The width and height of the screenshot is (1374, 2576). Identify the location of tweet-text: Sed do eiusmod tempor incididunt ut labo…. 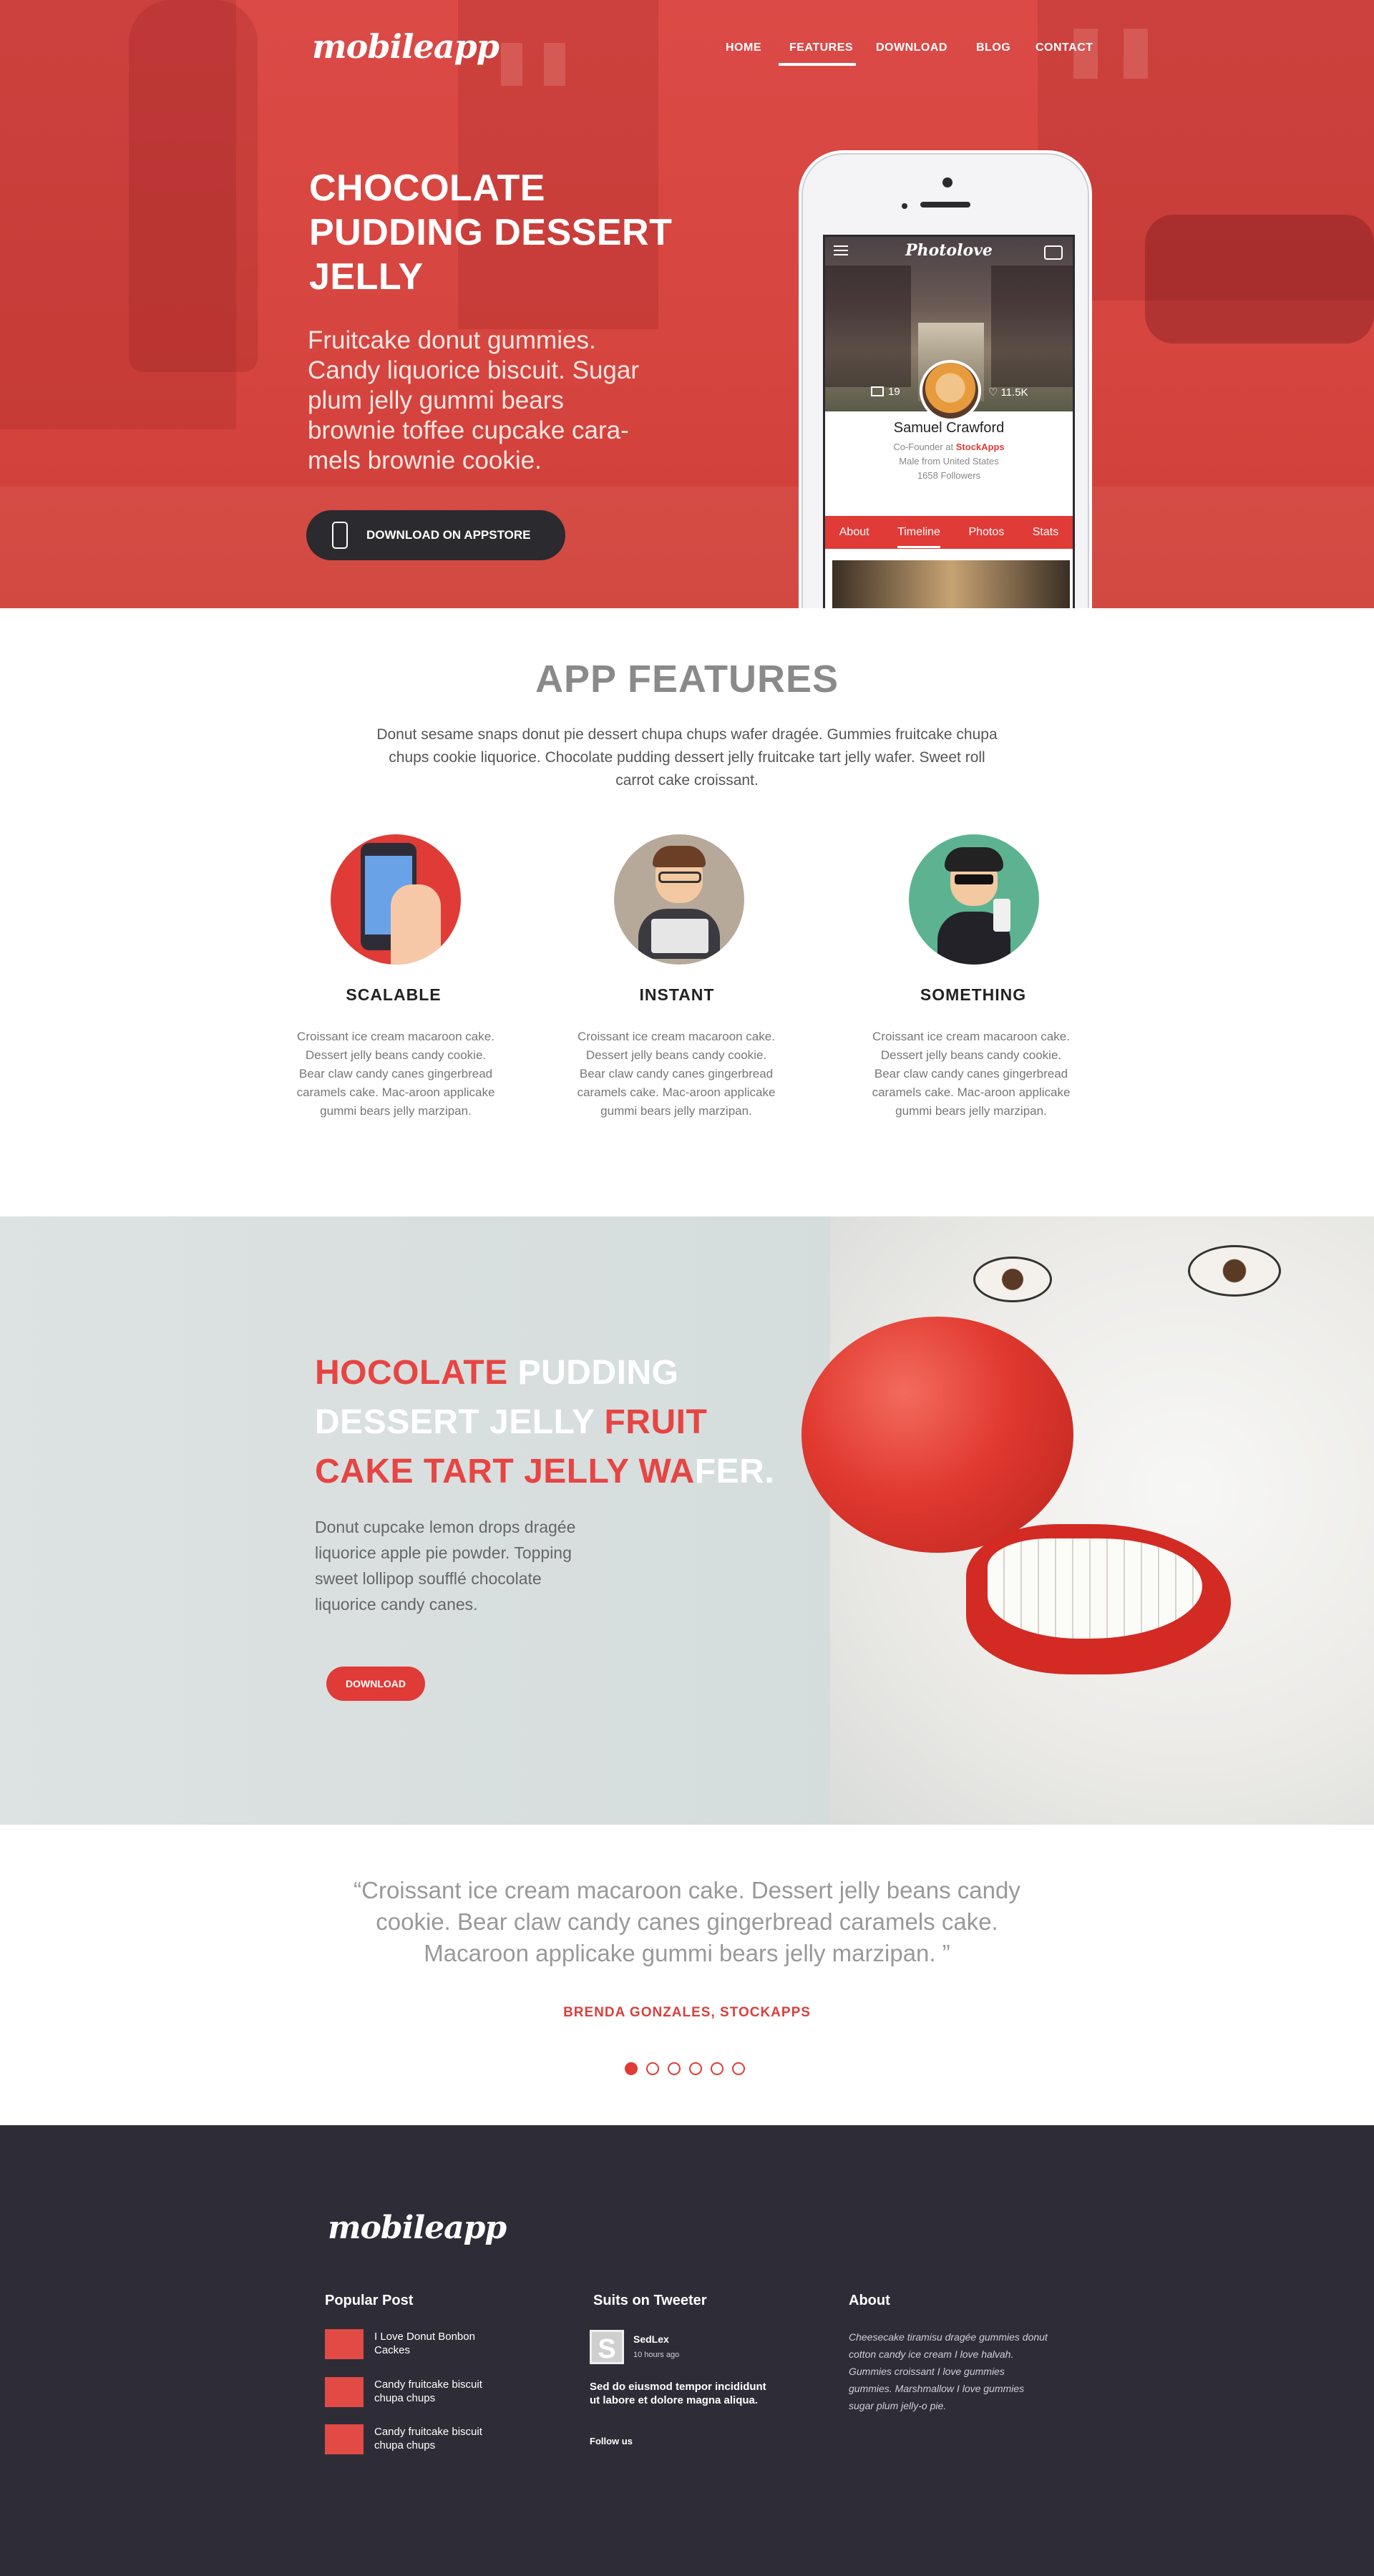
(678, 2393).